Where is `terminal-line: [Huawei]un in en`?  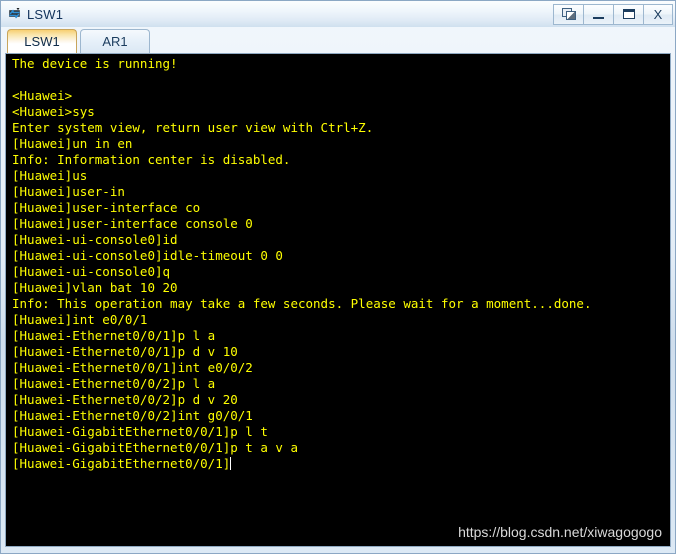 terminal-line: [Huawei]un in en is located at coordinates (72, 143).